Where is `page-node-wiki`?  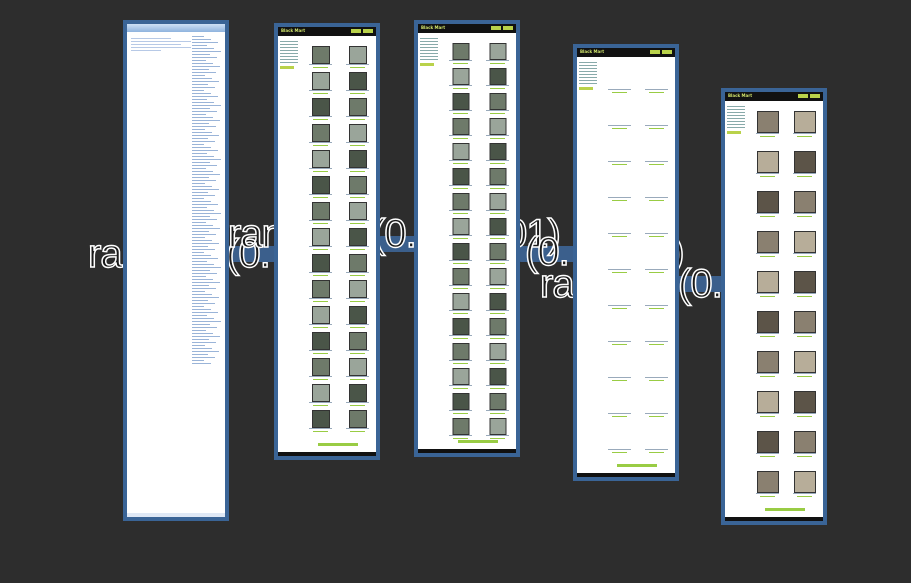
page-node-wiki is located at coordinates (176, 270).